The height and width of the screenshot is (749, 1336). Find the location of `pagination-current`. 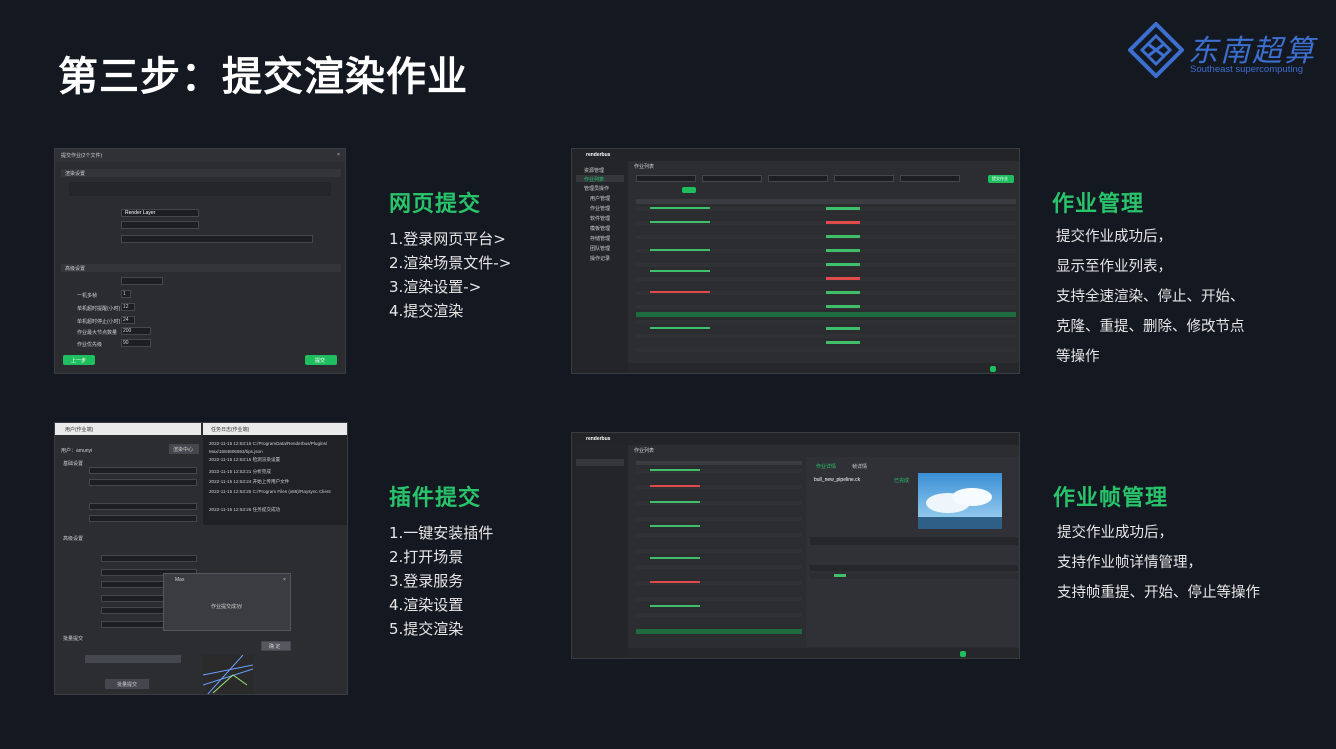

pagination-current is located at coordinates (993, 369).